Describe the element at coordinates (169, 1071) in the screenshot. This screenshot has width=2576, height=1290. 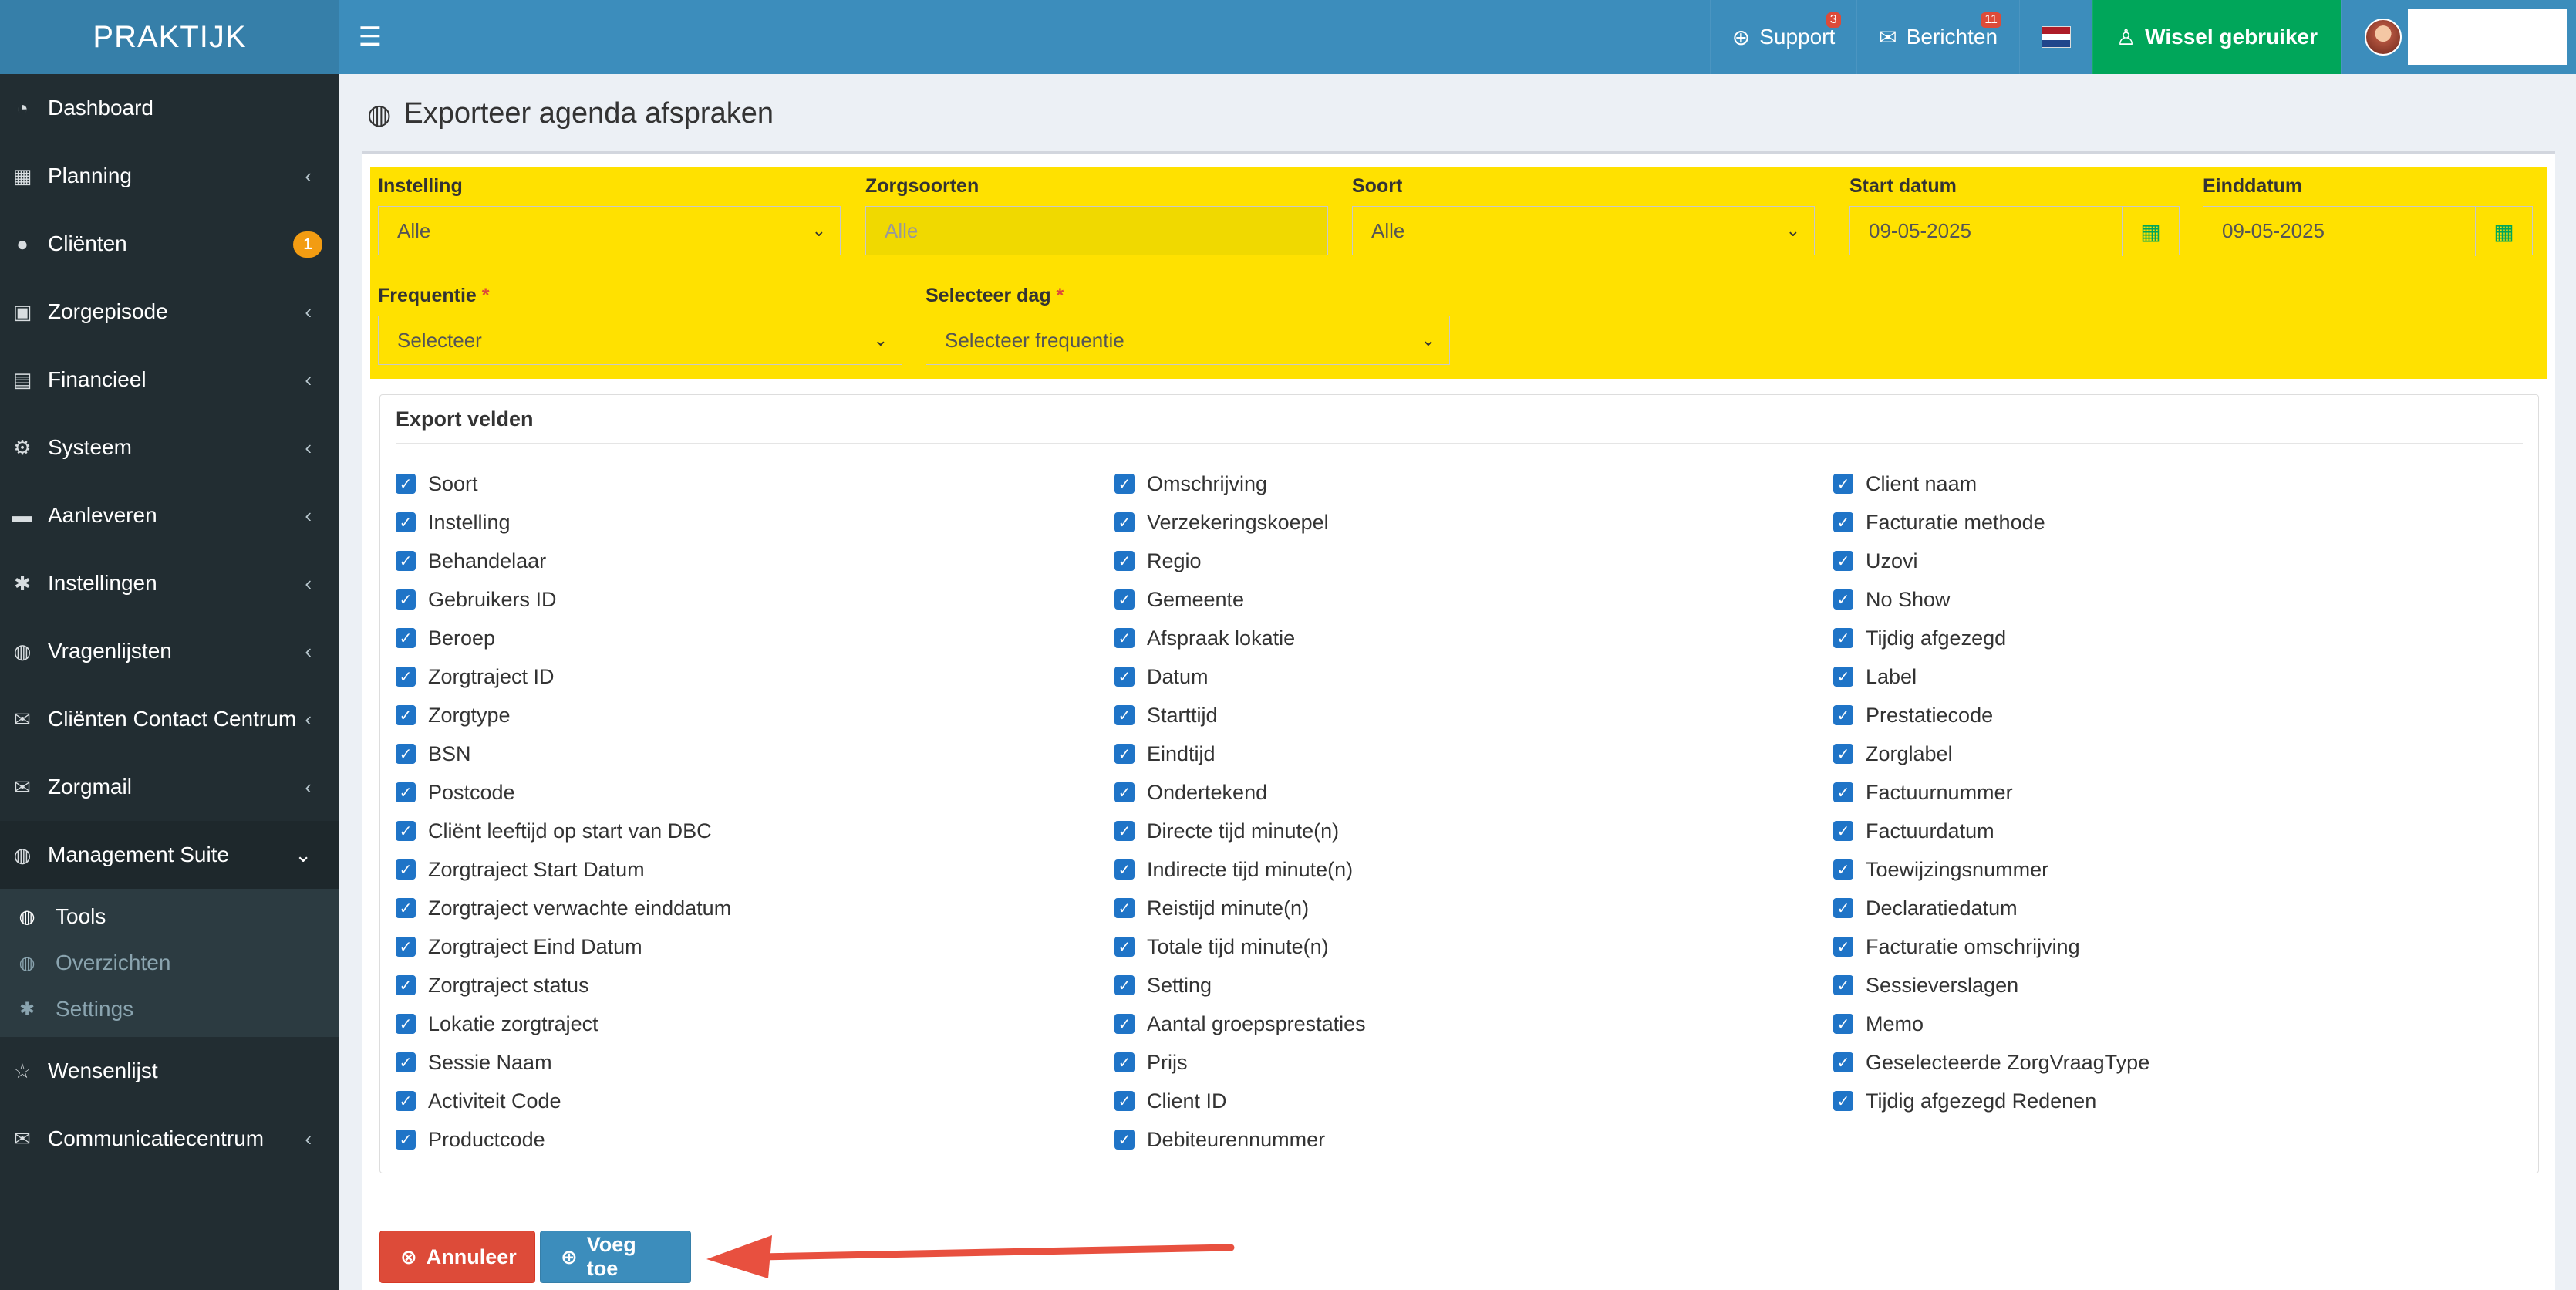
I see `sidebar-item-wensenlijst: ☆ Wensenlijst` at that location.